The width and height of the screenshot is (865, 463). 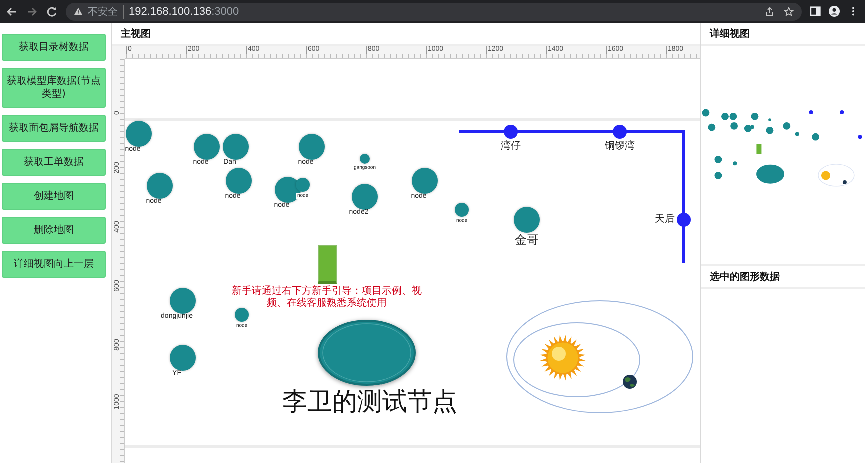 I want to click on reload-icon, so click(x=52, y=12).